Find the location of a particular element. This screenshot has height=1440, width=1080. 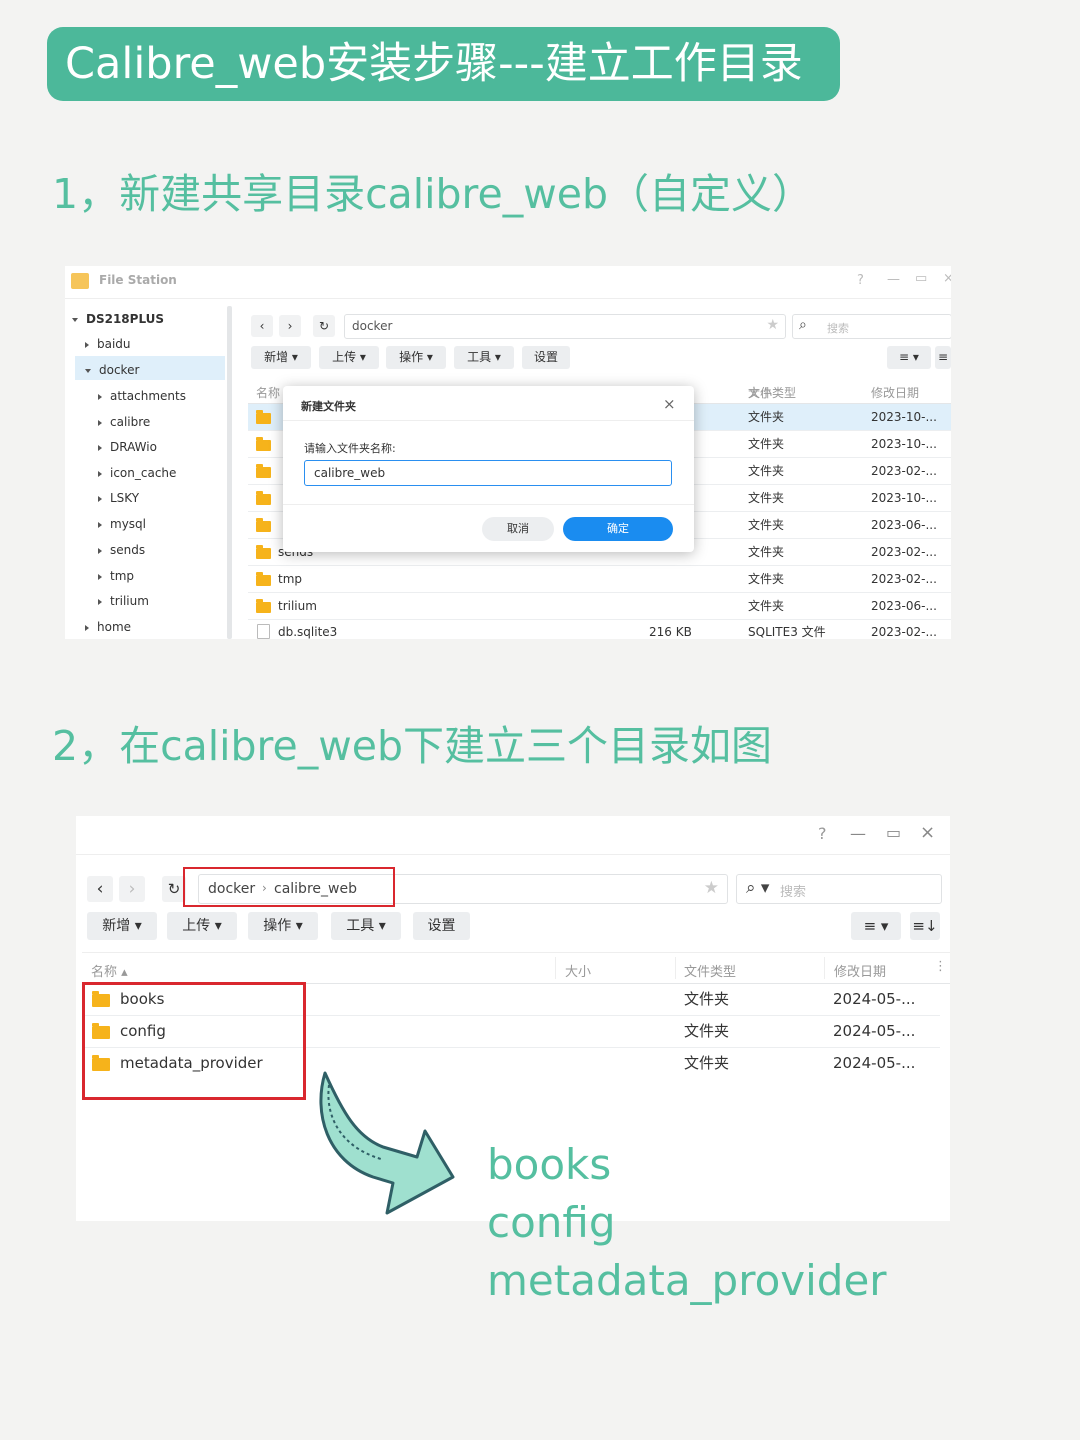

tree-item-mysql: mysql is located at coordinates (122, 524).